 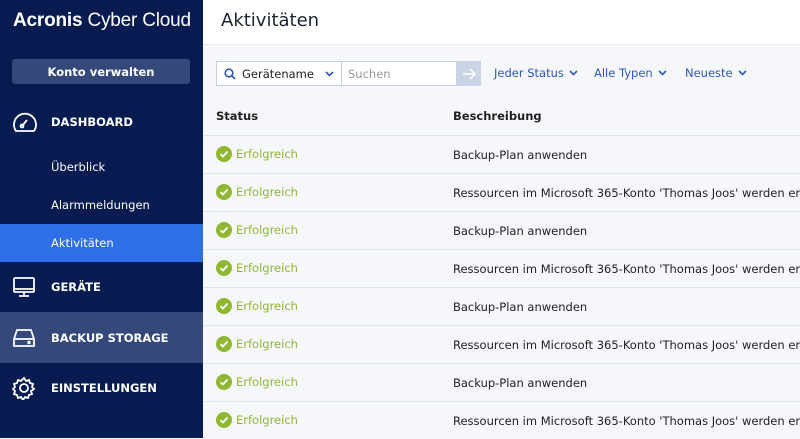 What do you see at coordinates (101, 337) in the screenshot?
I see `nav-backup-storage: BACKUP STORAGE` at bounding box center [101, 337].